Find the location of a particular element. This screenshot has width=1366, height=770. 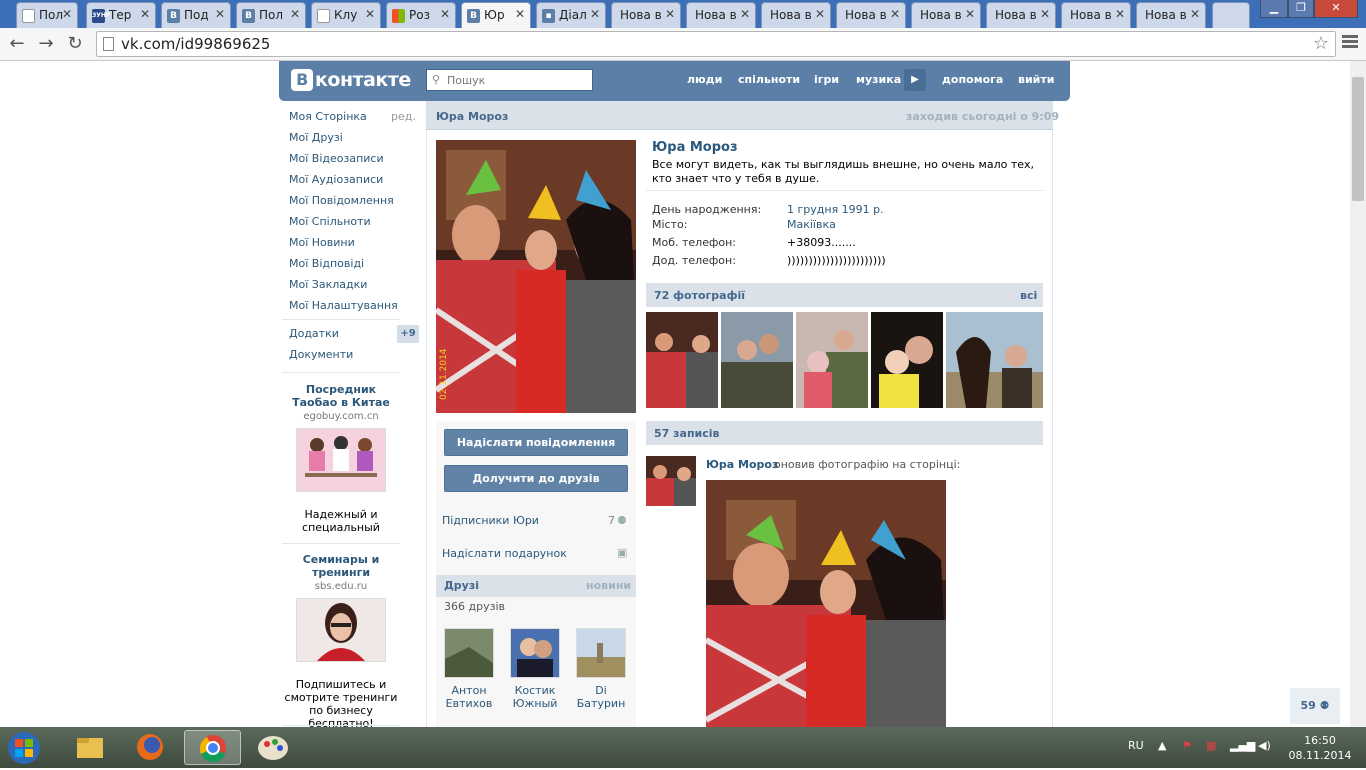

menu-my-page: Моя Сторінка is located at coordinates (328, 116).